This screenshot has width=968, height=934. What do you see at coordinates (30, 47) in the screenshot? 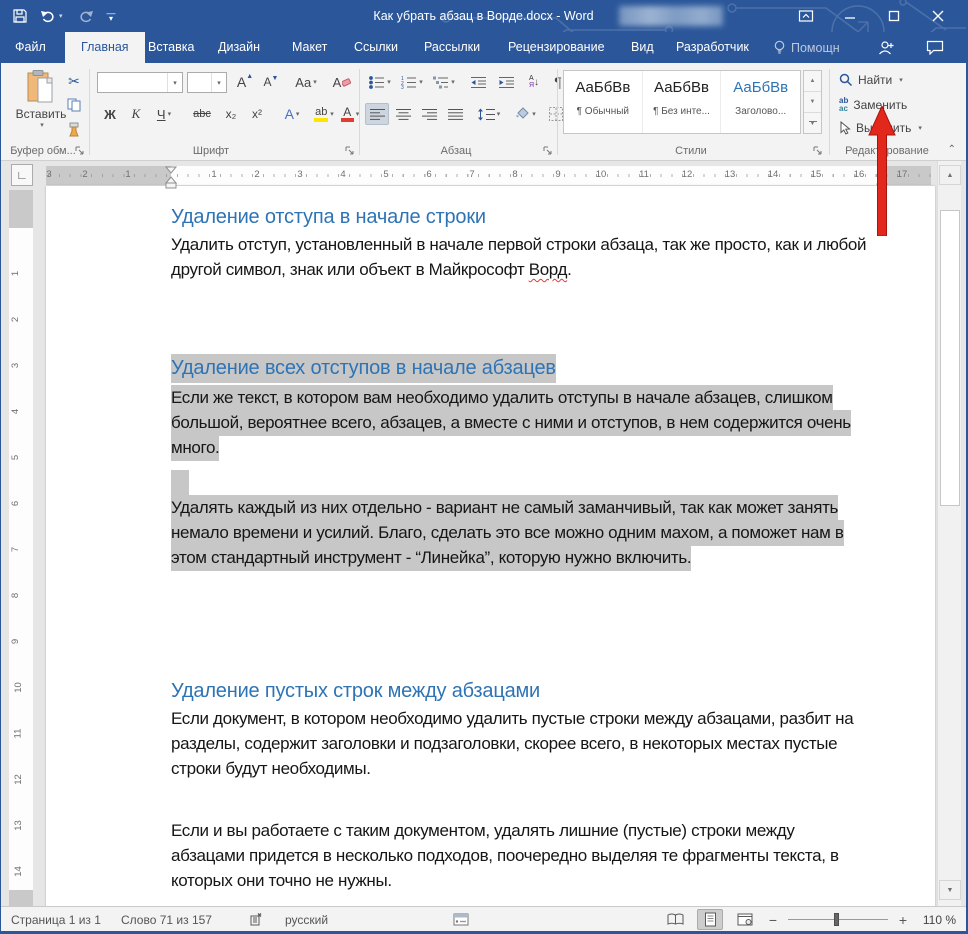
I see `tab-file: Файл` at bounding box center [30, 47].